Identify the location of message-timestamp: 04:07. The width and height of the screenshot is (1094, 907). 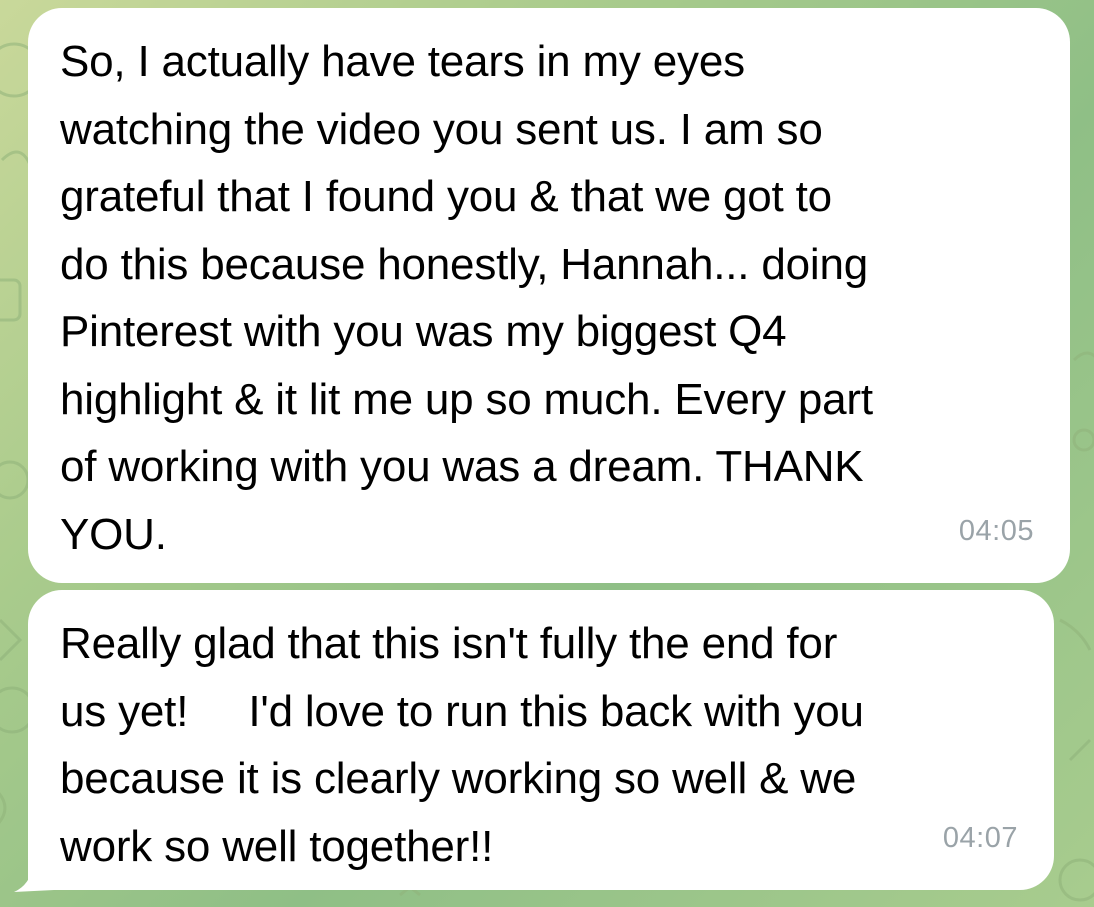
(980, 837).